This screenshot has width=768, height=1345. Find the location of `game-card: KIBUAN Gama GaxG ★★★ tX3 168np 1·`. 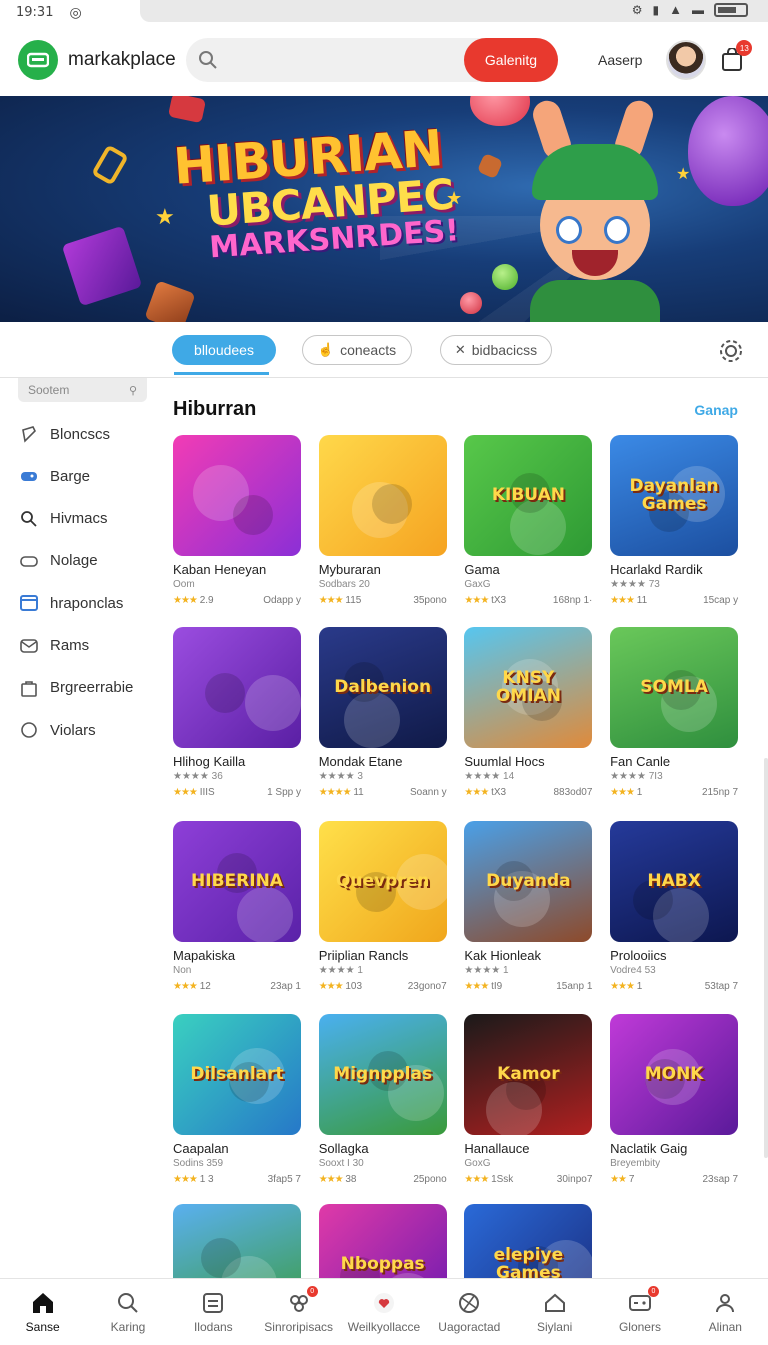

game-card: KIBUAN Gama GaxG ★★★ tX3 168np 1· is located at coordinates (528, 520).